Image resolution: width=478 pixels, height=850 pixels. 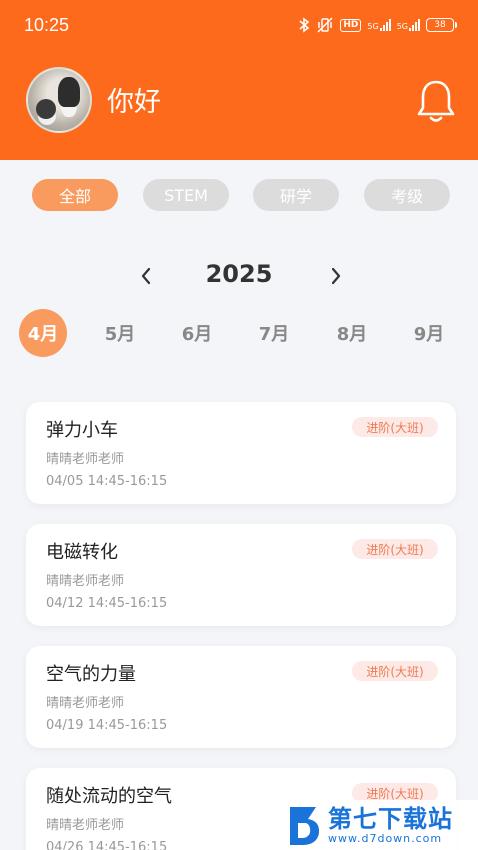 I want to click on course-title: 弹力小车, so click(x=82, y=430).